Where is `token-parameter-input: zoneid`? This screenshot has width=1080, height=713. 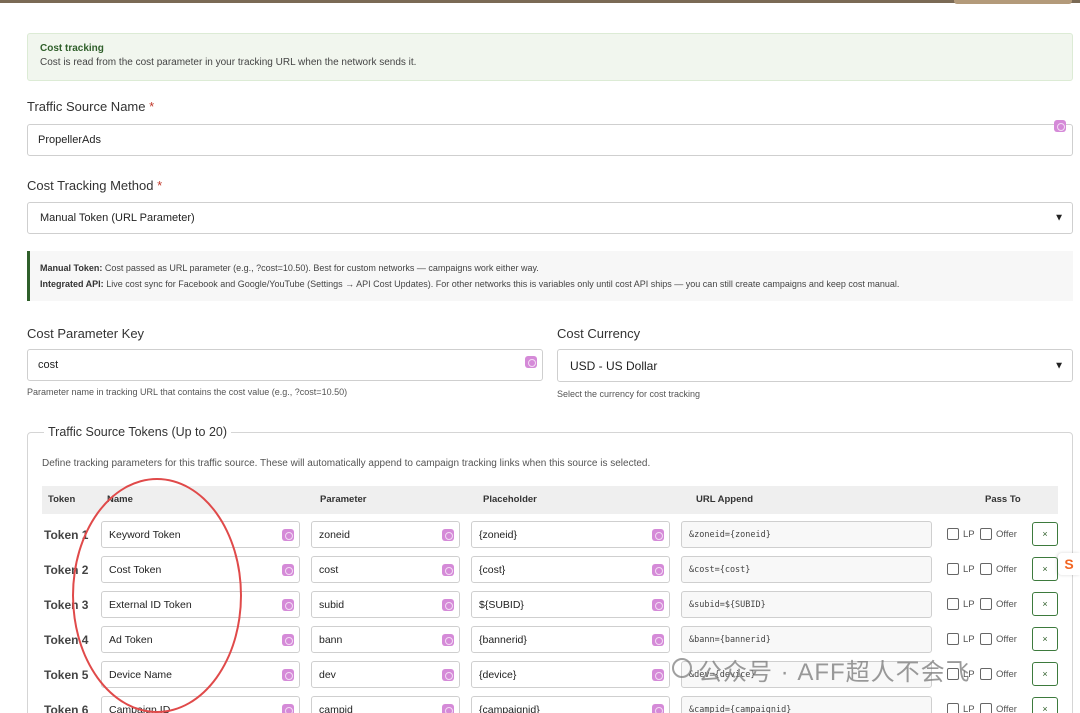
token-parameter-input: zoneid is located at coordinates (385, 534).